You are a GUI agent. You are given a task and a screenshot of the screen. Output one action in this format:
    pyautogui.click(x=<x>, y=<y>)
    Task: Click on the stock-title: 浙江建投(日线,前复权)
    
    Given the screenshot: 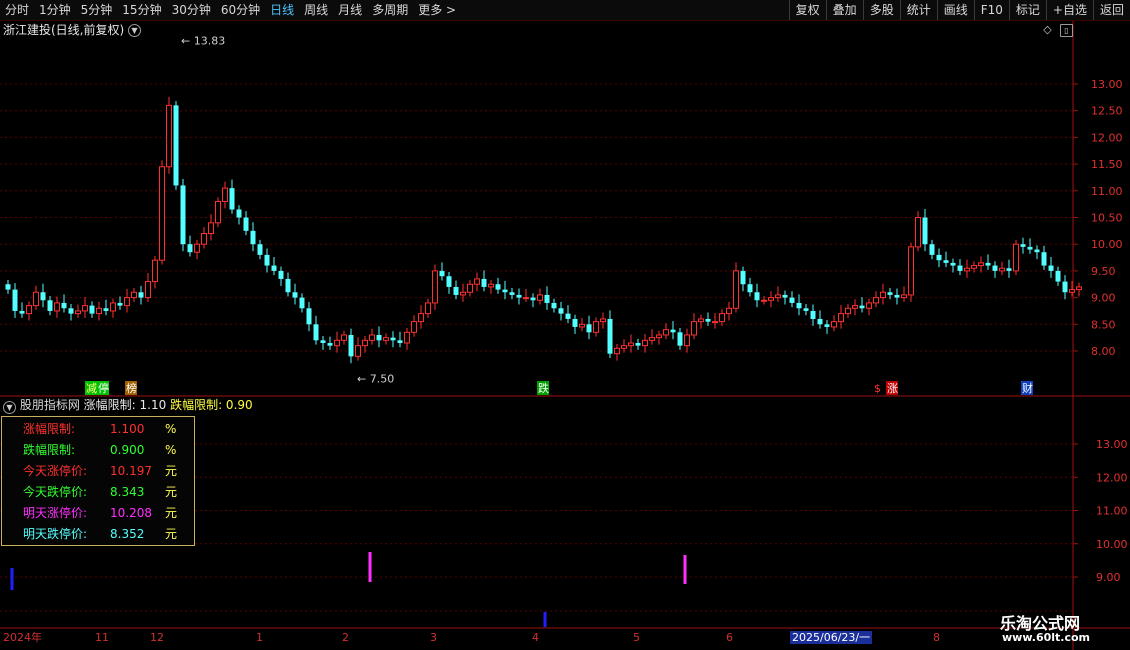 What is the action you would take?
    pyautogui.click(x=64, y=30)
    